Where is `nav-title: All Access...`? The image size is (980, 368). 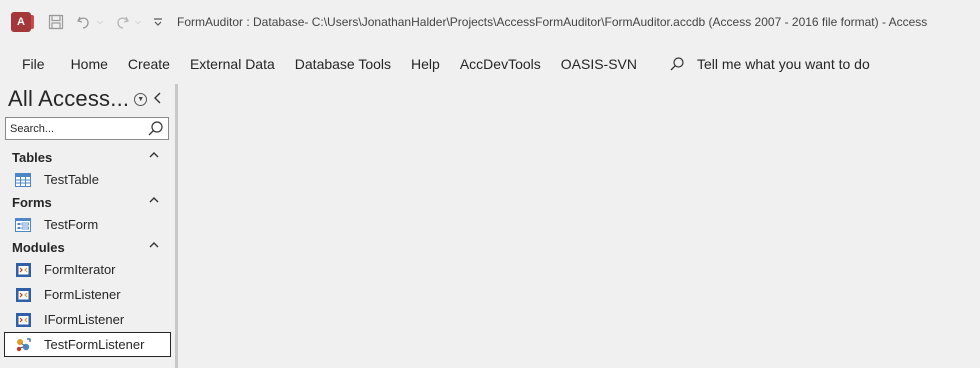 nav-title: All Access... is located at coordinates (69, 98).